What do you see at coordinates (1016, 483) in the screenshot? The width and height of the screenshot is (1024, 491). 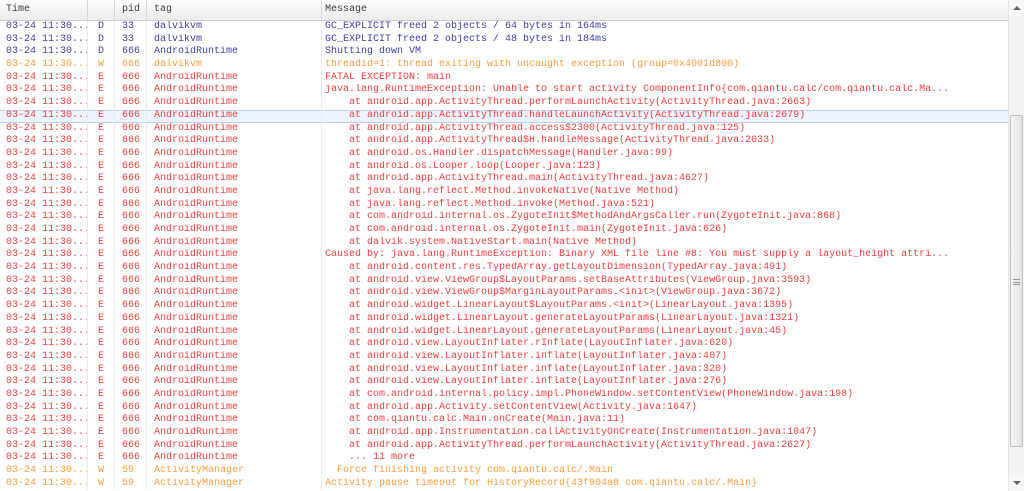 I see `scroll-down-button` at bounding box center [1016, 483].